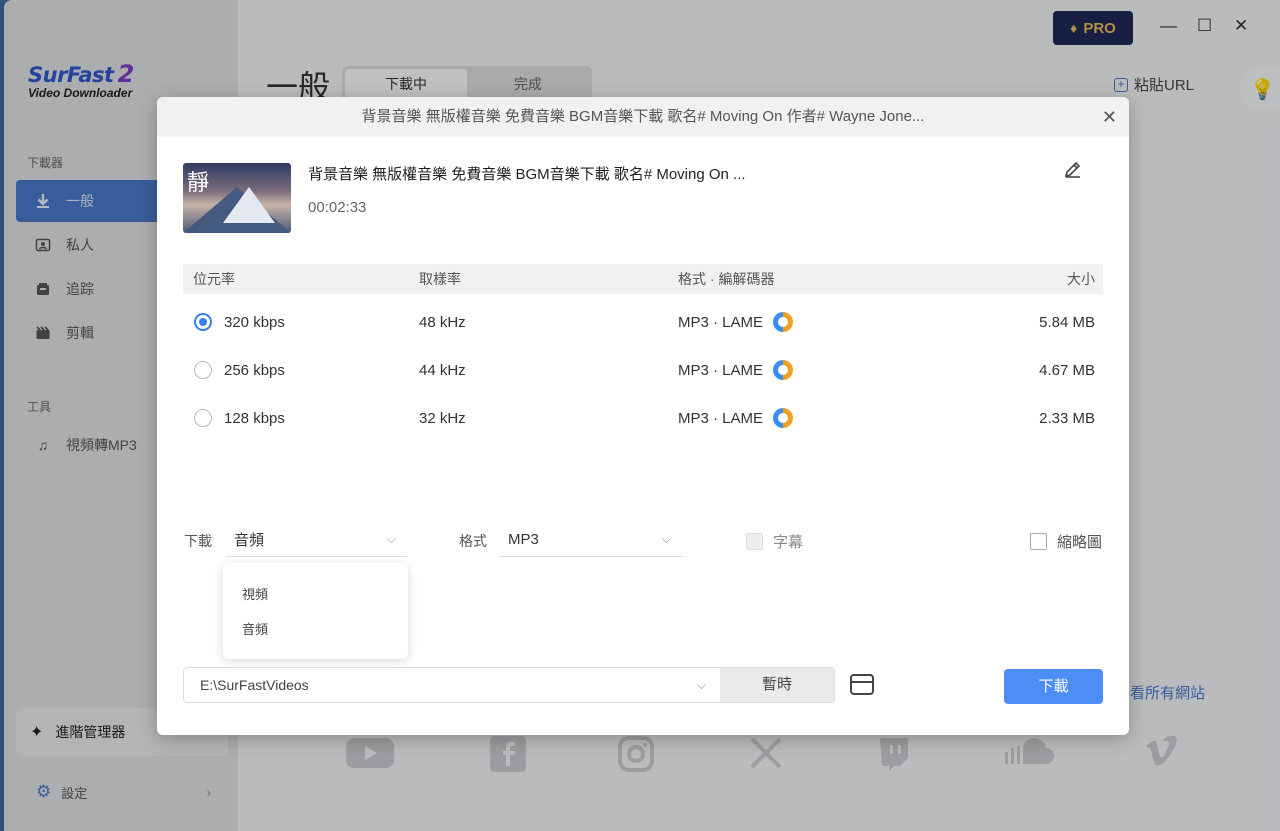  I want to click on table-header: 位元率 取樣率 格式 · 編解碼器 大小, so click(643, 279).